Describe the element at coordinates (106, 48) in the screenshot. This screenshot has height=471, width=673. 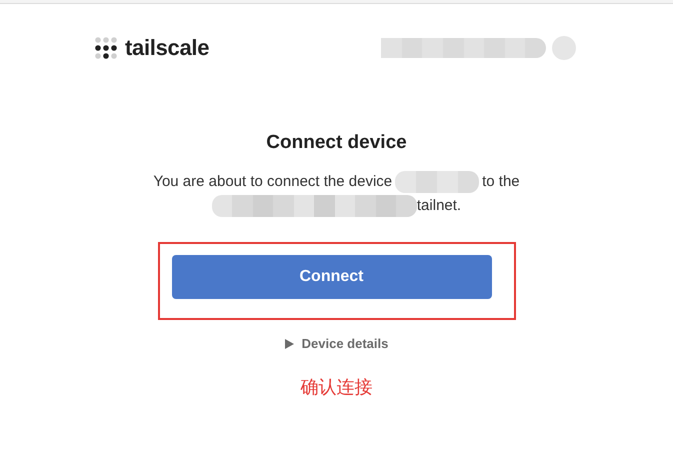
I see `logo-icon` at that location.